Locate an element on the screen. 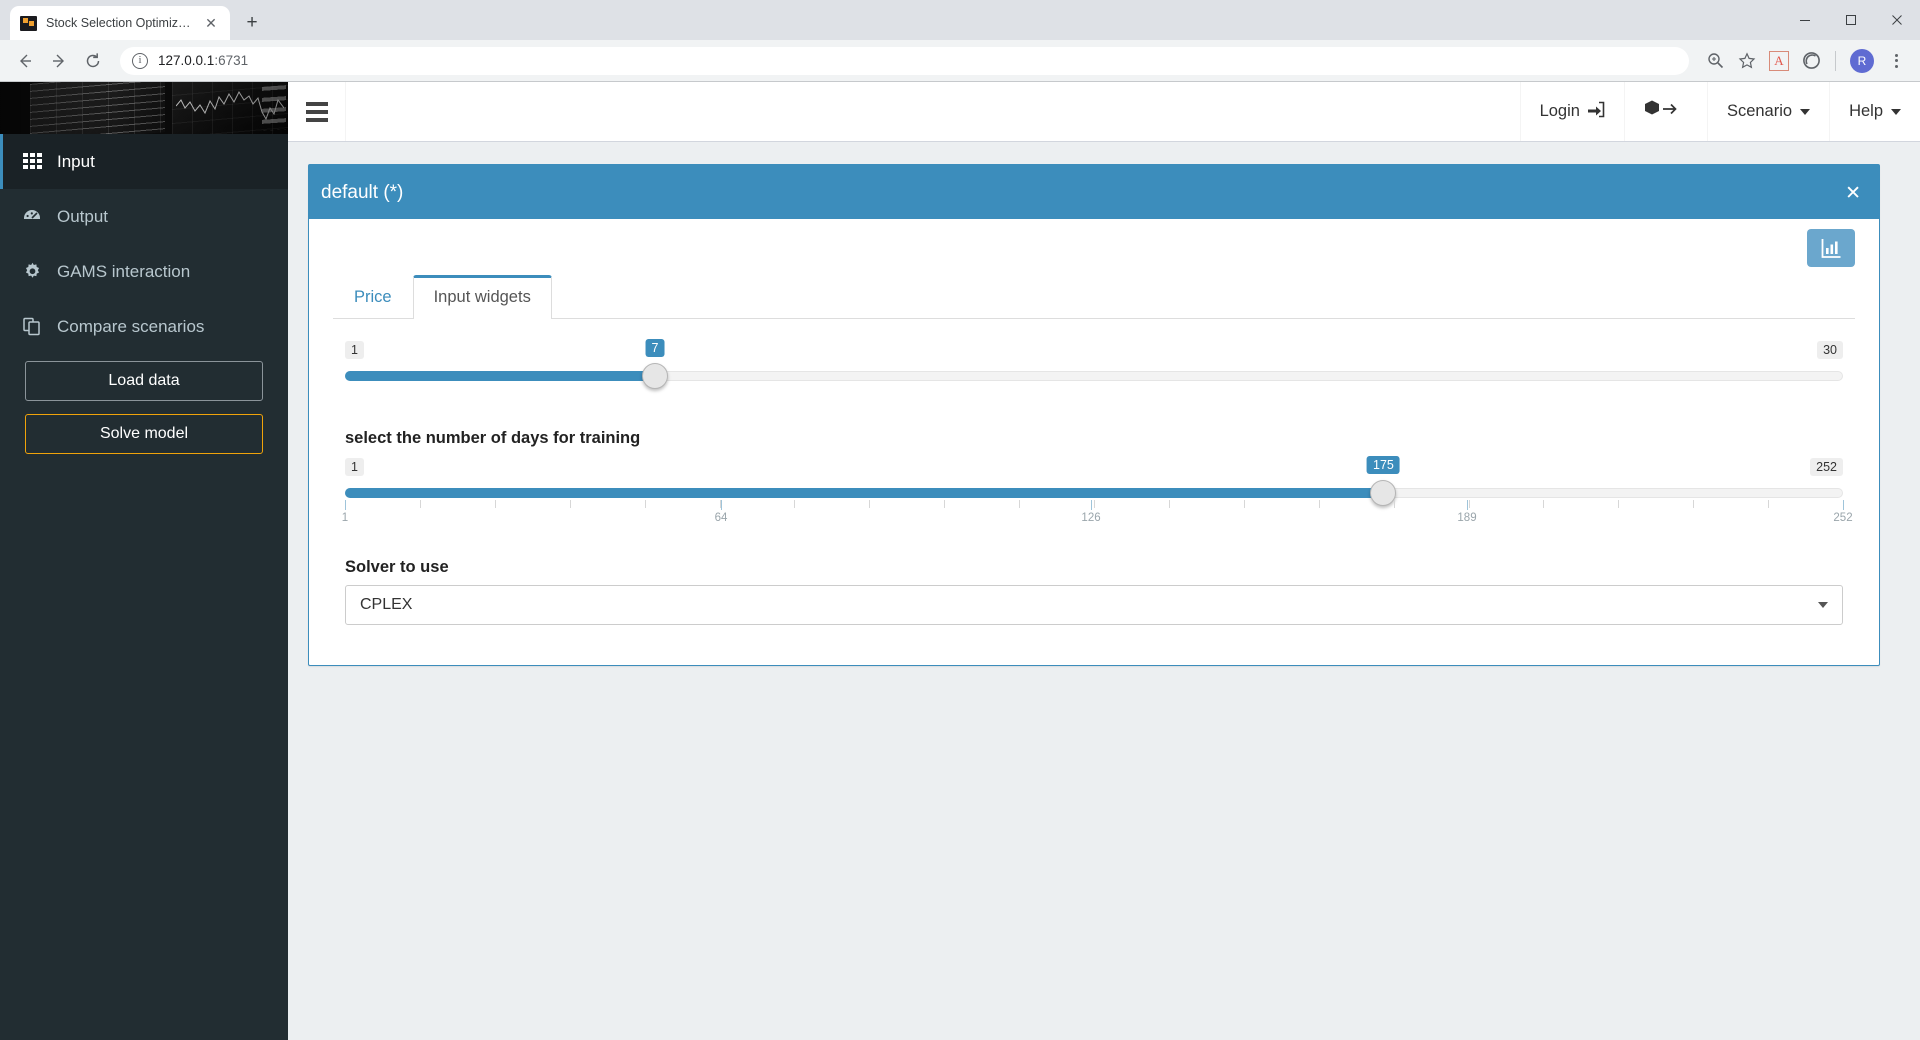 The width and height of the screenshot is (1920, 1040). photo-table-region is located at coordinates (97, 108).